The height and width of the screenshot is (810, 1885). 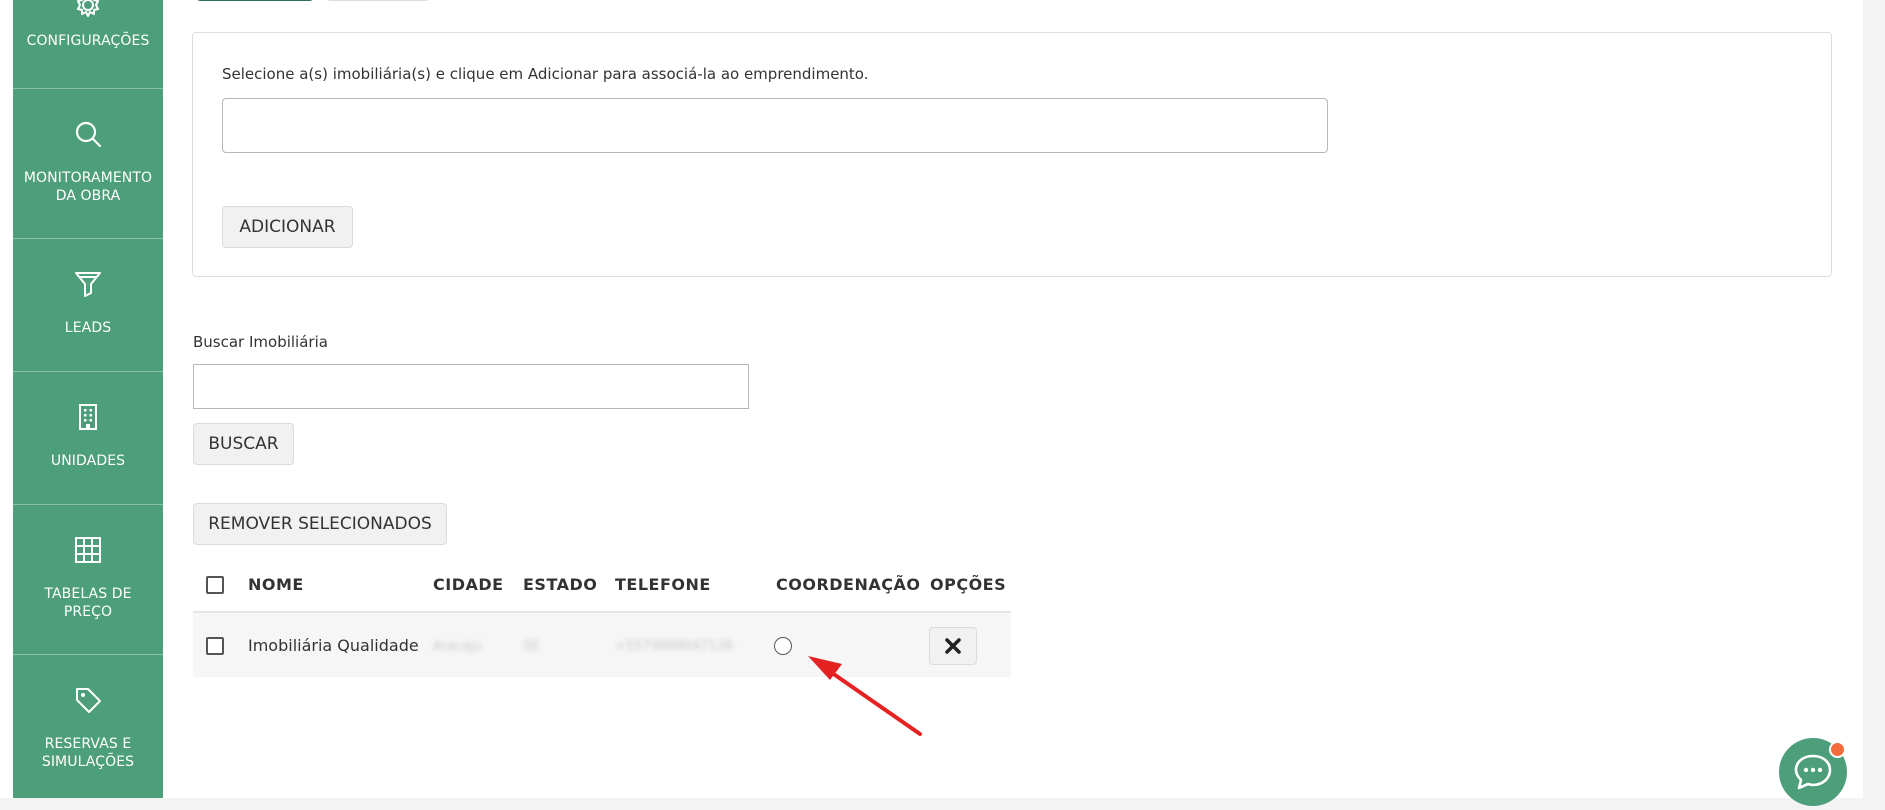 What do you see at coordinates (968, 584) in the screenshot?
I see `column-header-opcoes: OPÇÕES` at bounding box center [968, 584].